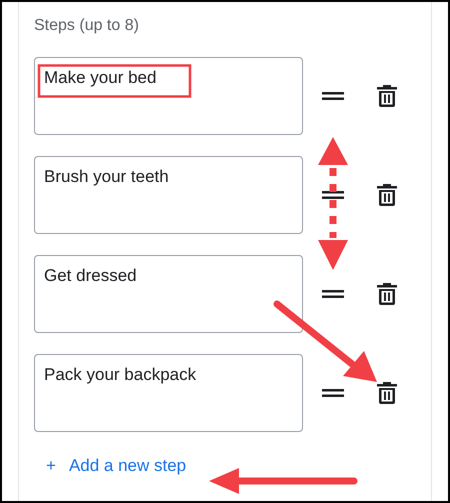 The image size is (450, 503). What do you see at coordinates (168, 294) in the screenshot?
I see `step-field: Get dressed` at bounding box center [168, 294].